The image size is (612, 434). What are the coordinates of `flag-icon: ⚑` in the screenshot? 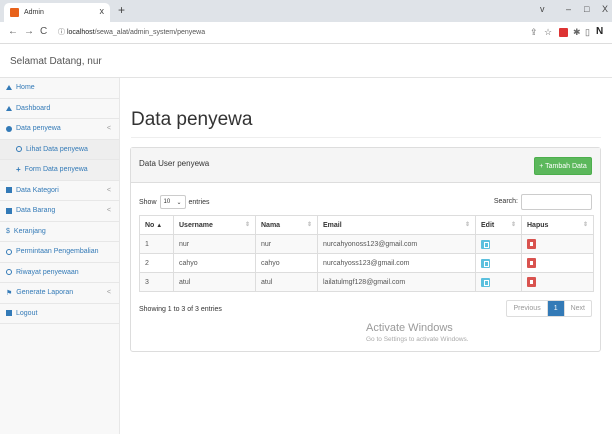 It's located at (9, 293).